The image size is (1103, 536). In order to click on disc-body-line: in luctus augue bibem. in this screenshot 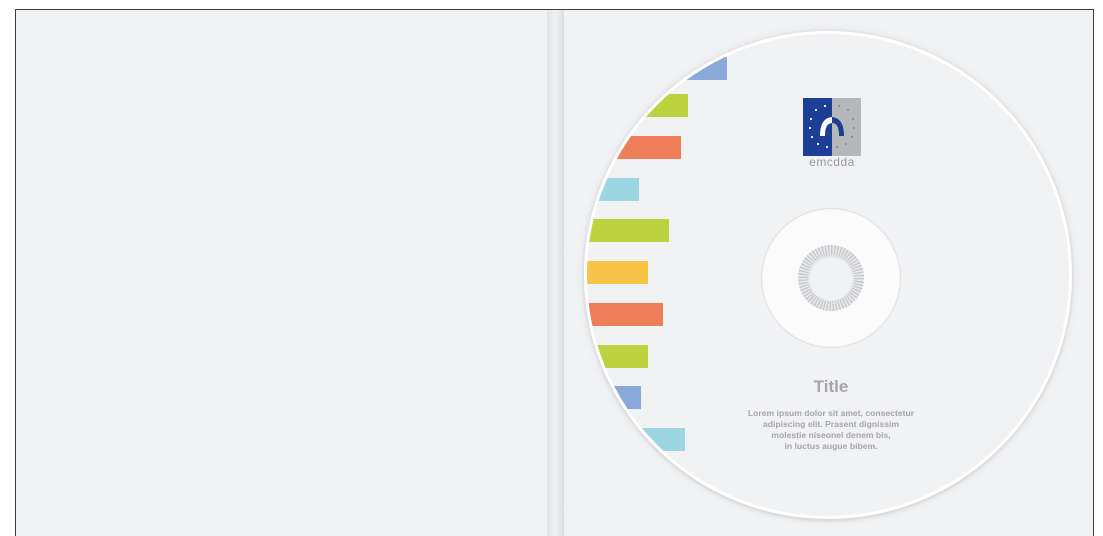, I will do `click(831, 446)`.